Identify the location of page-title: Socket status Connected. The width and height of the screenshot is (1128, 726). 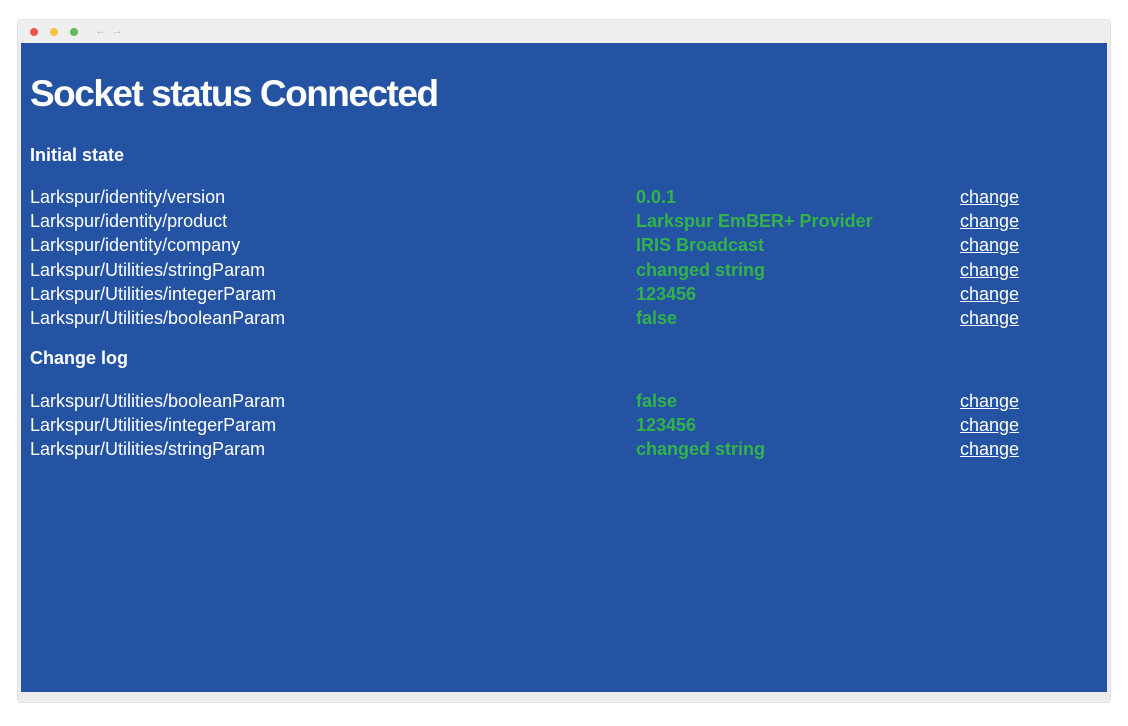
(234, 93).